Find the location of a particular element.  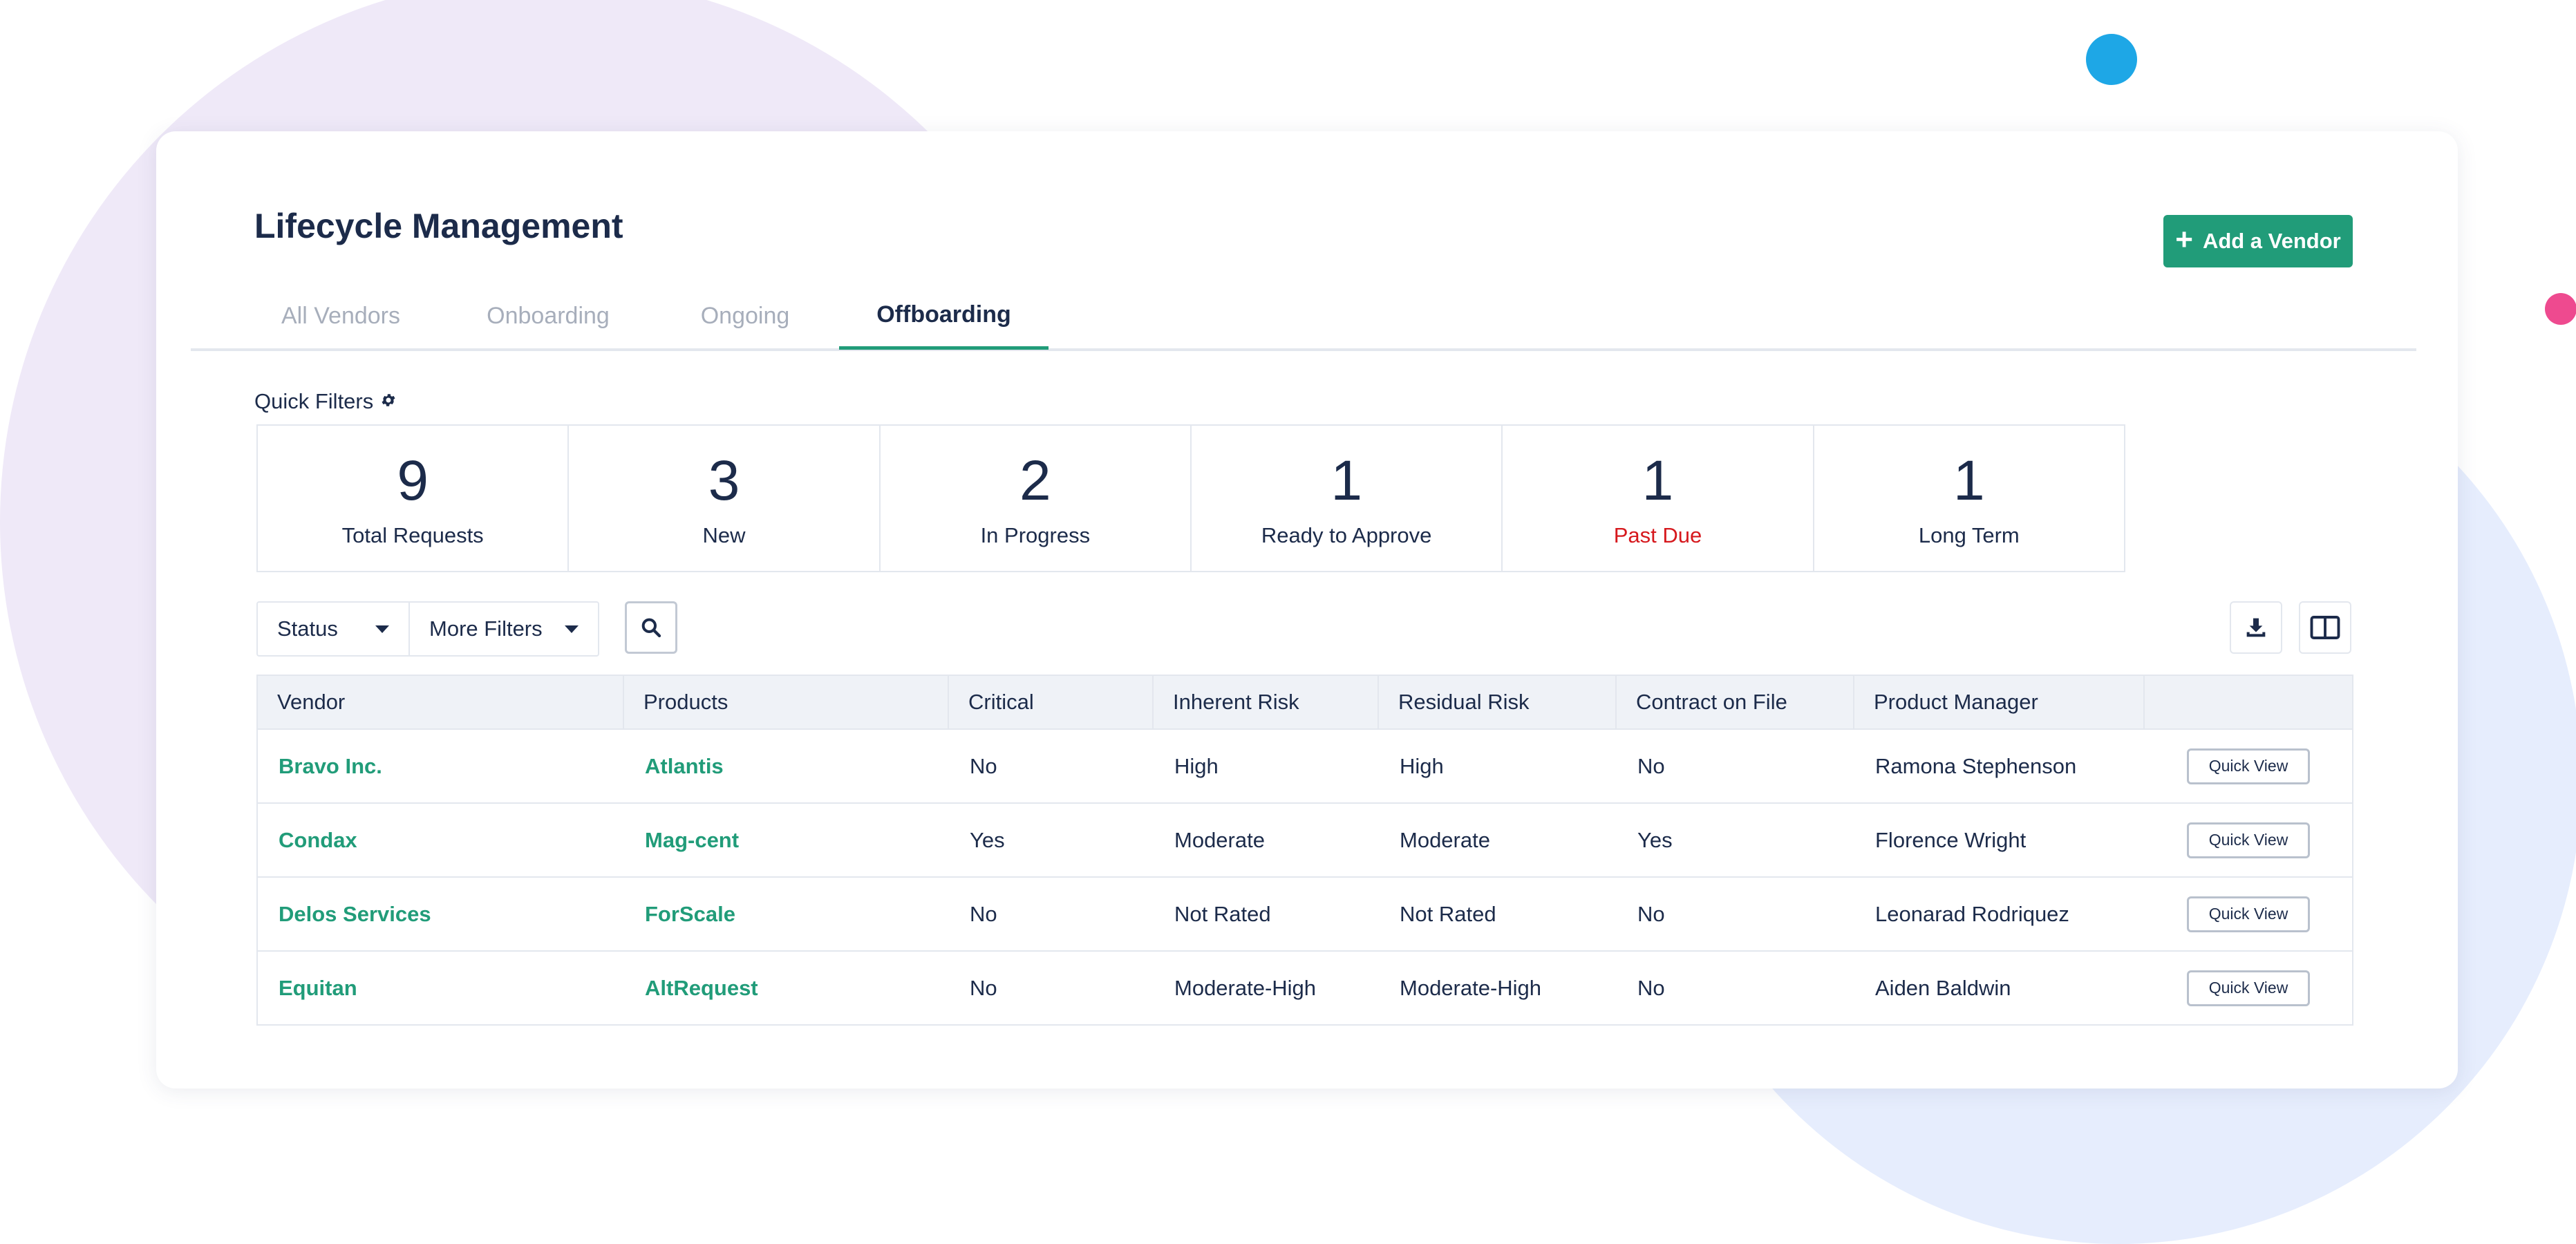

column-header: Inherent Risk is located at coordinates (1266, 702).